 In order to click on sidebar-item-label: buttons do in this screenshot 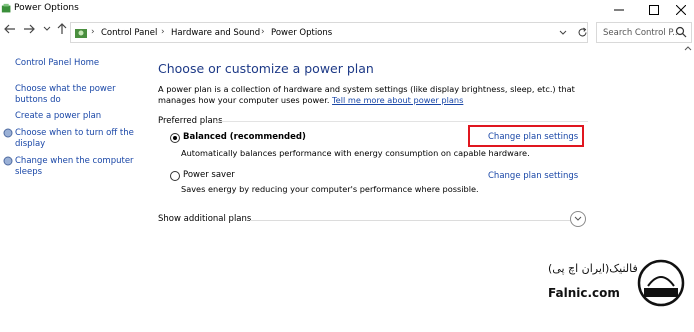, I will do `click(38, 100)`.